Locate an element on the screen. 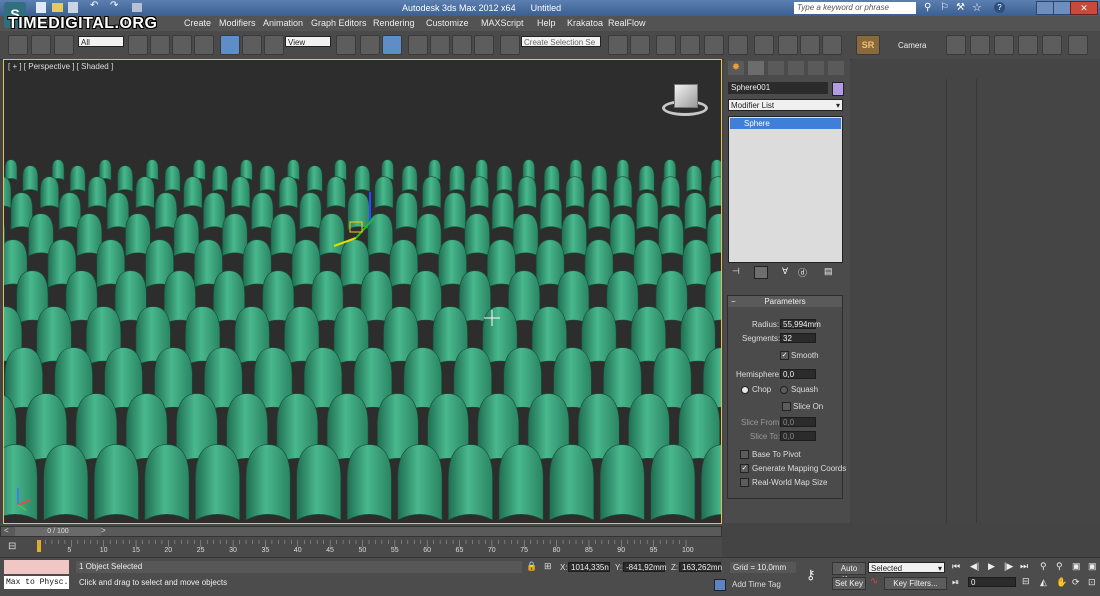 The image size is (1100, 596). snaps-toggle-icon is located at coordinates (418, 45).